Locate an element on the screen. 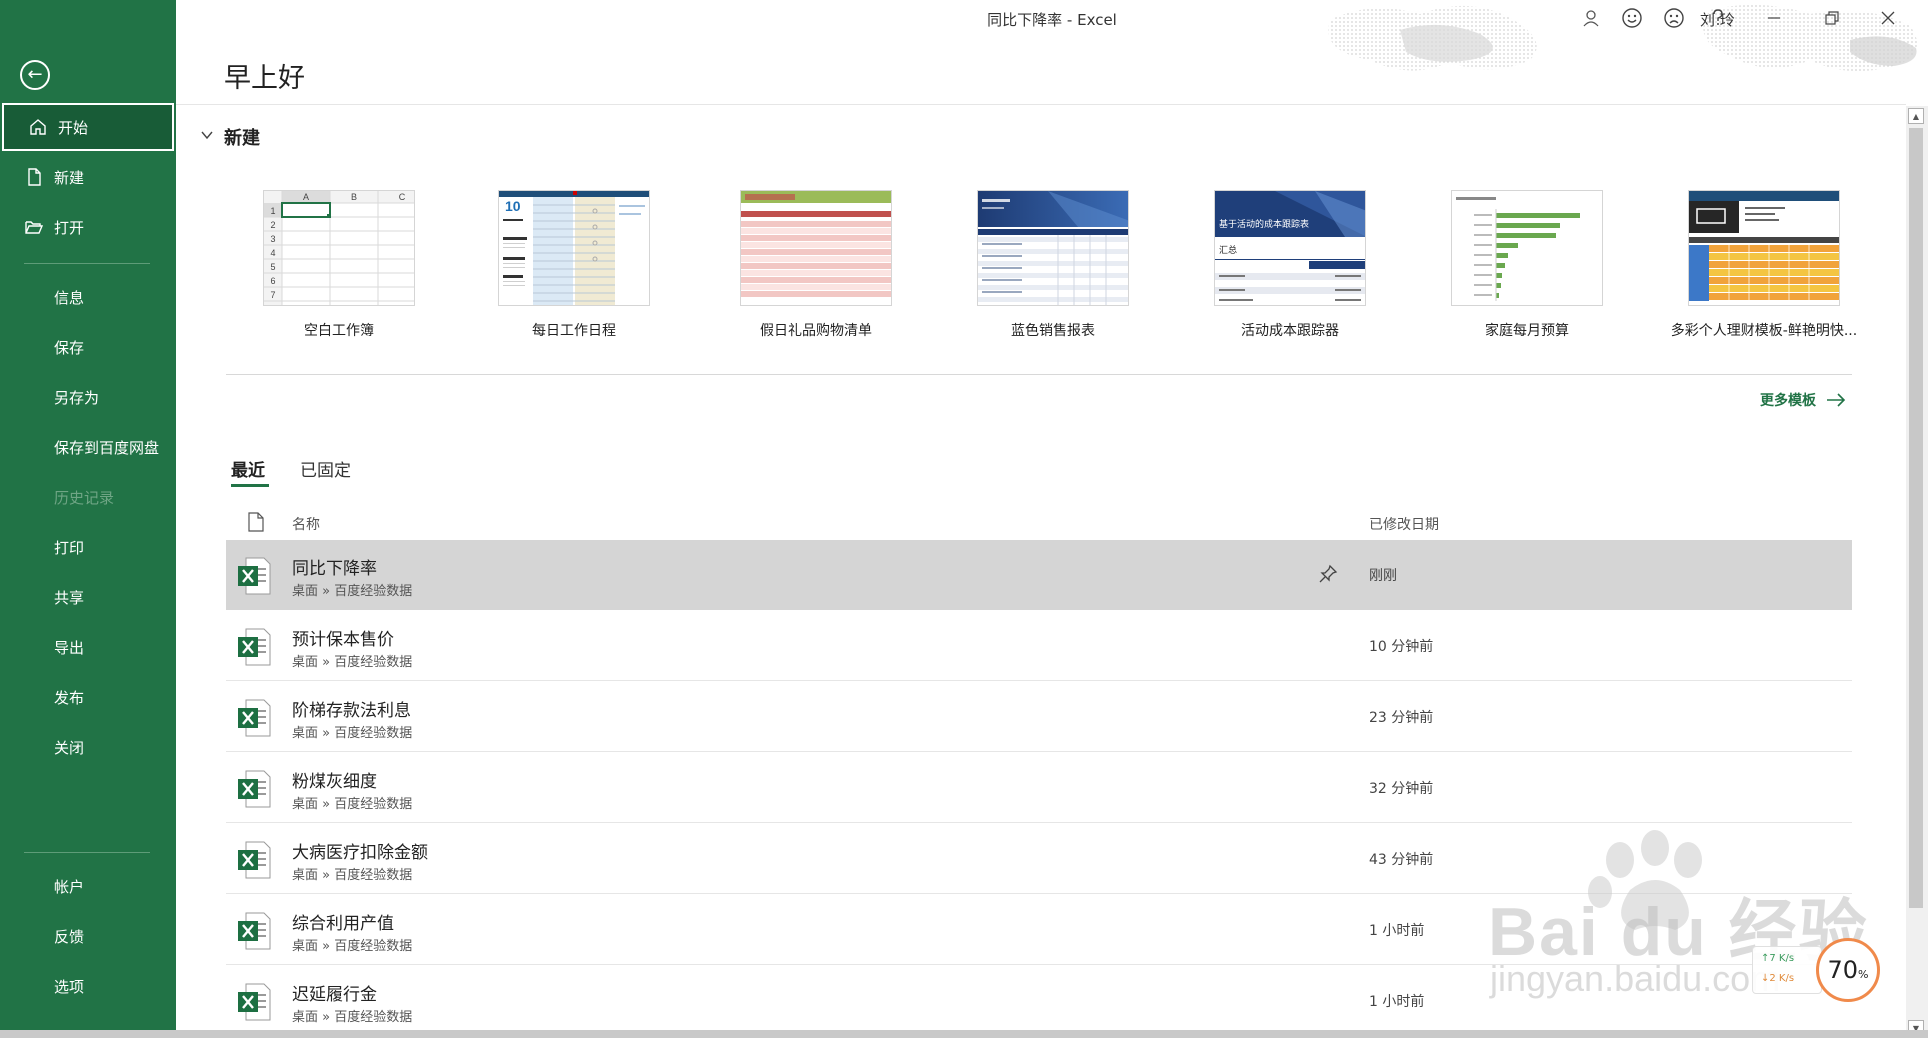 Image resolution: width=1928 pixels, height=1038 pixels. usage-percent-sign: % is located at coordinates (1863, 974).